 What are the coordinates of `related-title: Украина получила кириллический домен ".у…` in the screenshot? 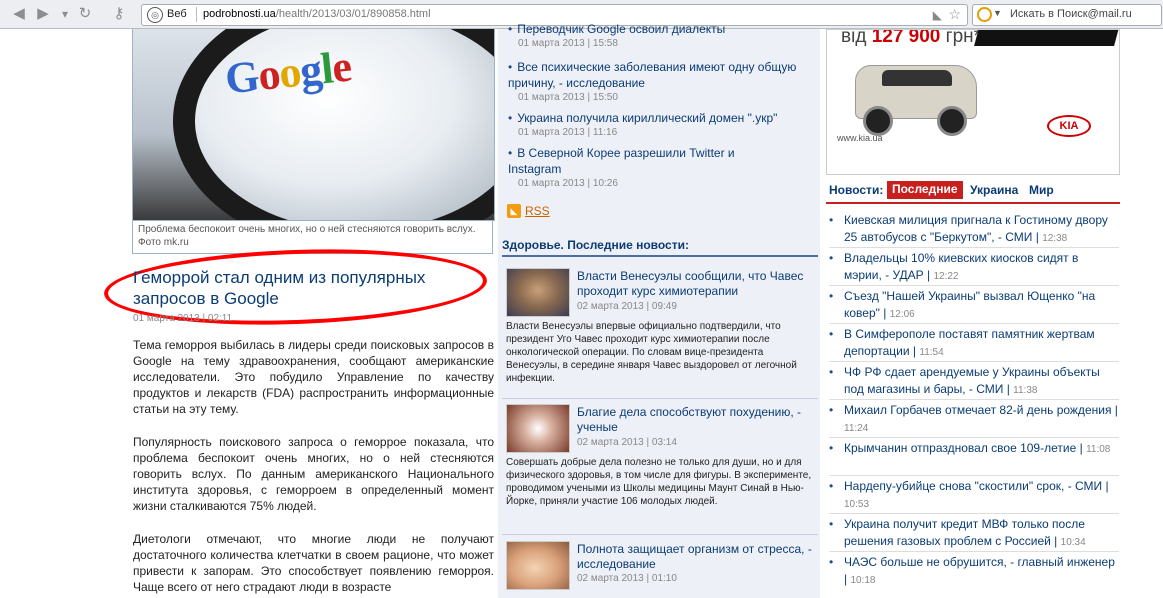 It's located at (658, 118).